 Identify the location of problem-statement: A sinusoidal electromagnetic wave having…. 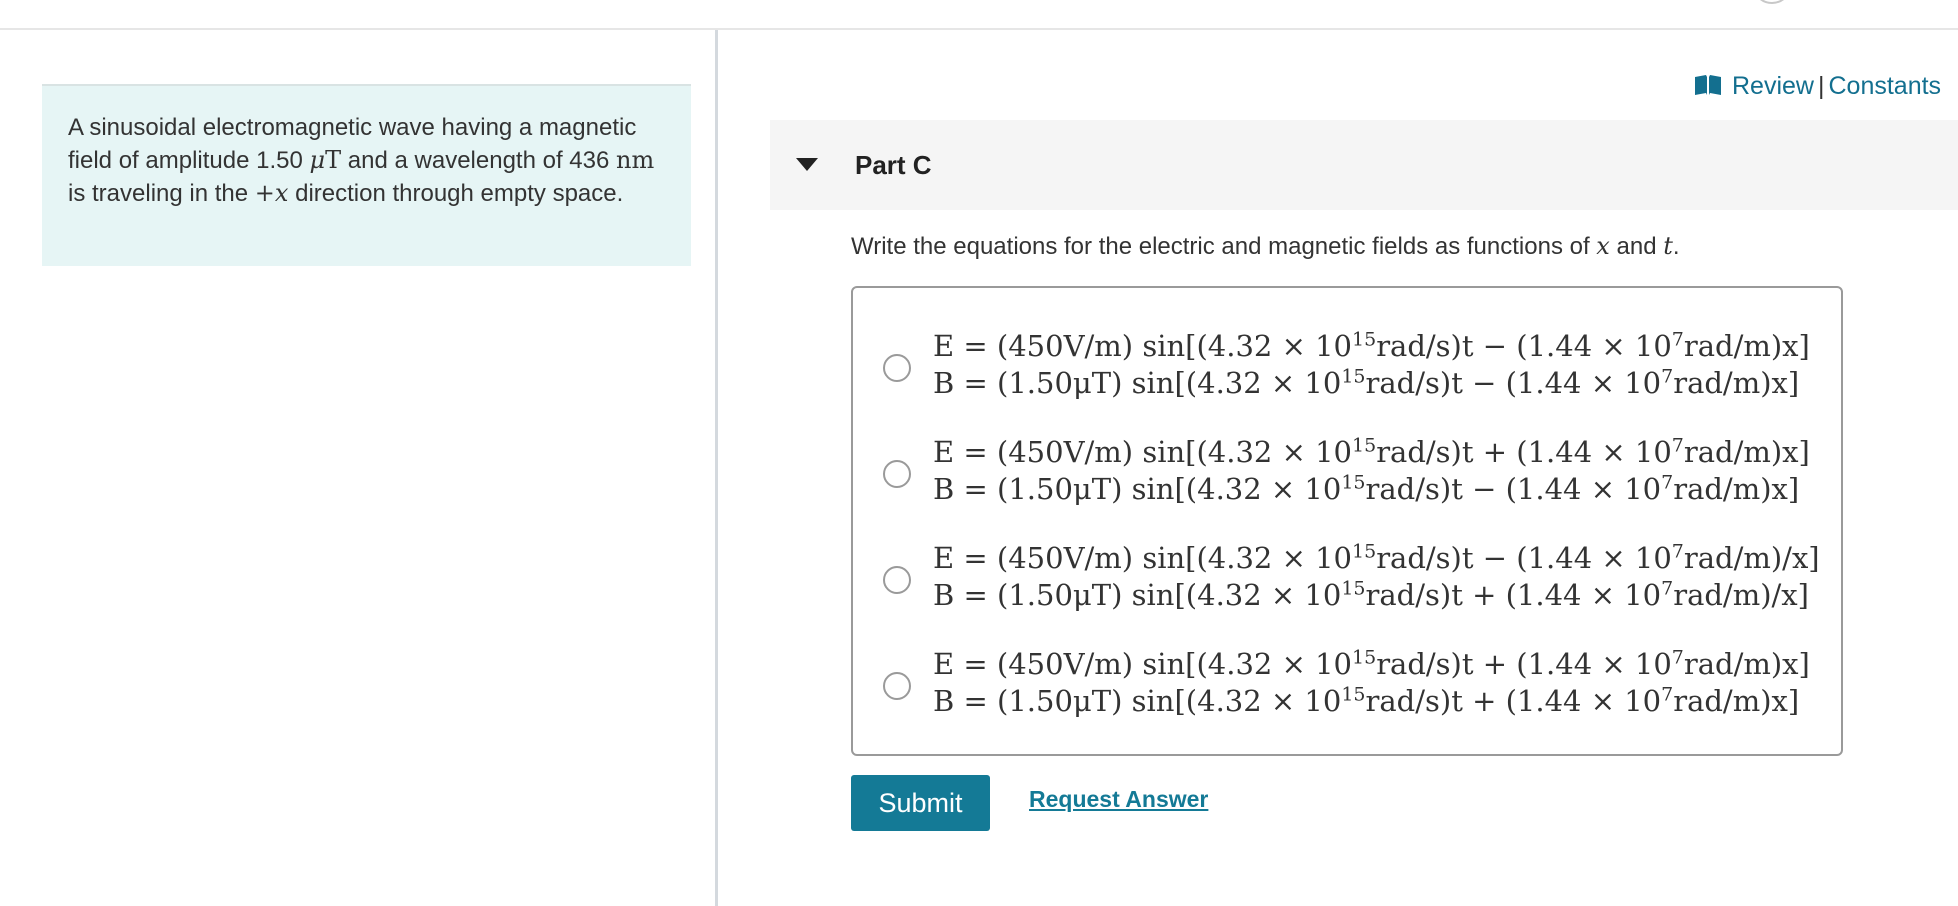
(366, 175).